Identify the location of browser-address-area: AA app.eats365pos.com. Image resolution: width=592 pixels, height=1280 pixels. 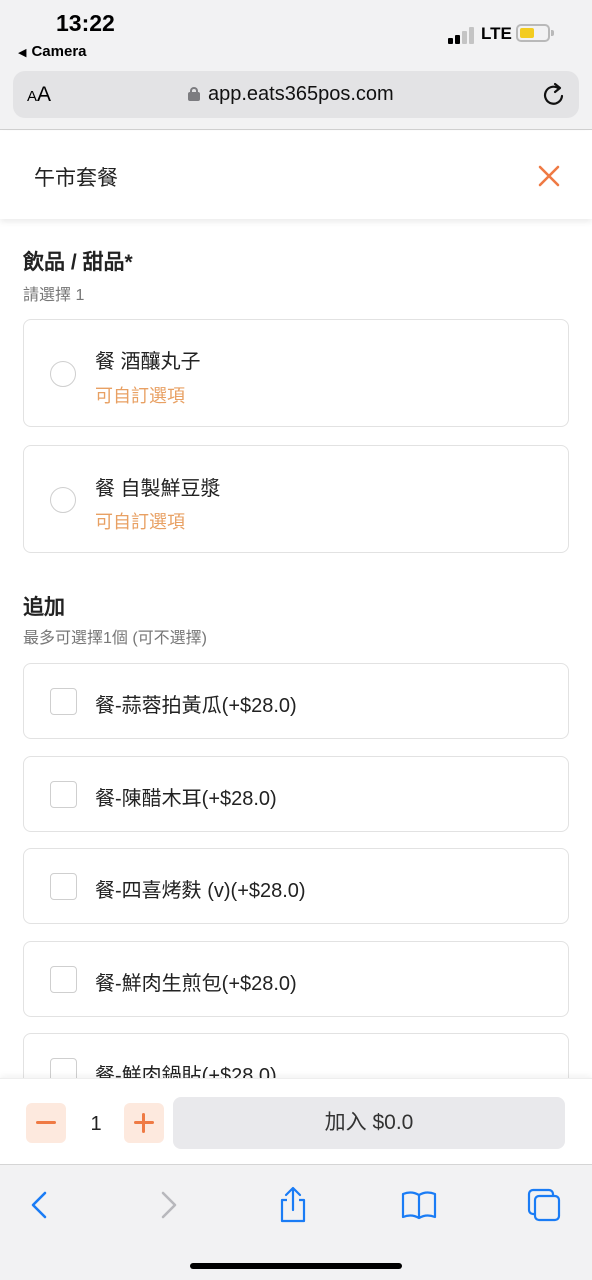
(296, 98).